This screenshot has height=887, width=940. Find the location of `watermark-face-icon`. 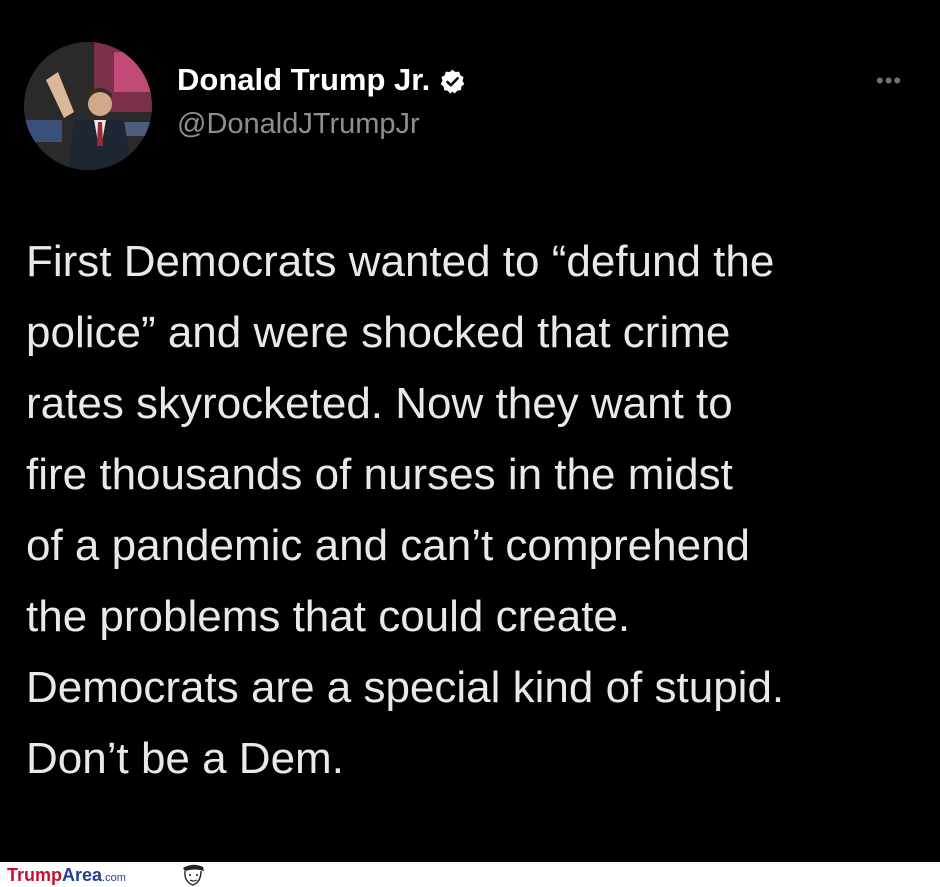

watermark-face-icon is located at coordinates (193, 875).